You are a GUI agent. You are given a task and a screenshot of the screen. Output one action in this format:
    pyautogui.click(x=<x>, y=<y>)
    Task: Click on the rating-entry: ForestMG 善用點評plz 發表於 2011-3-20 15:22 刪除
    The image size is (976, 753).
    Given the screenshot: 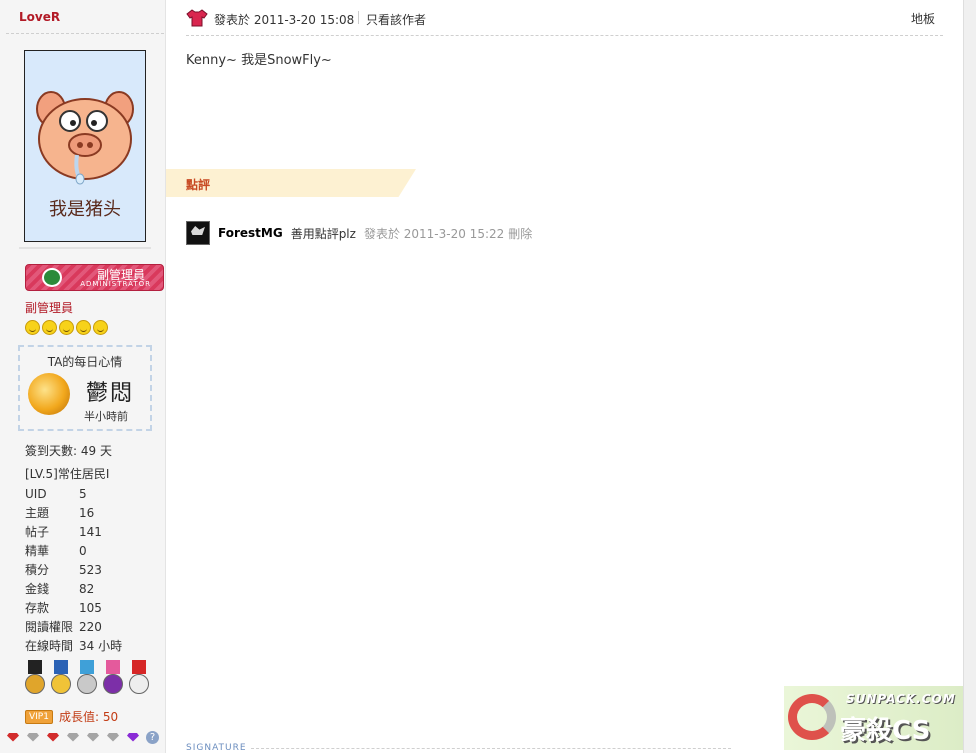 What is the action you would take?
    pyautogui.click(x=359, y=233)
    